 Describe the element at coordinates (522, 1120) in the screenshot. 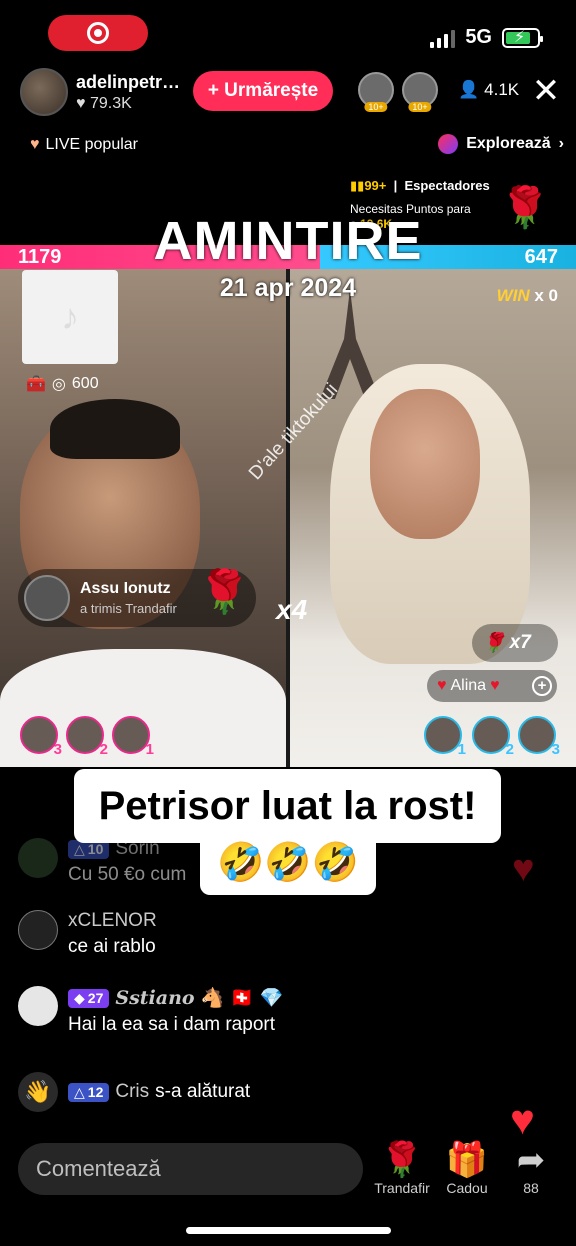

I see `like-heart-icon: ♥` at that location.